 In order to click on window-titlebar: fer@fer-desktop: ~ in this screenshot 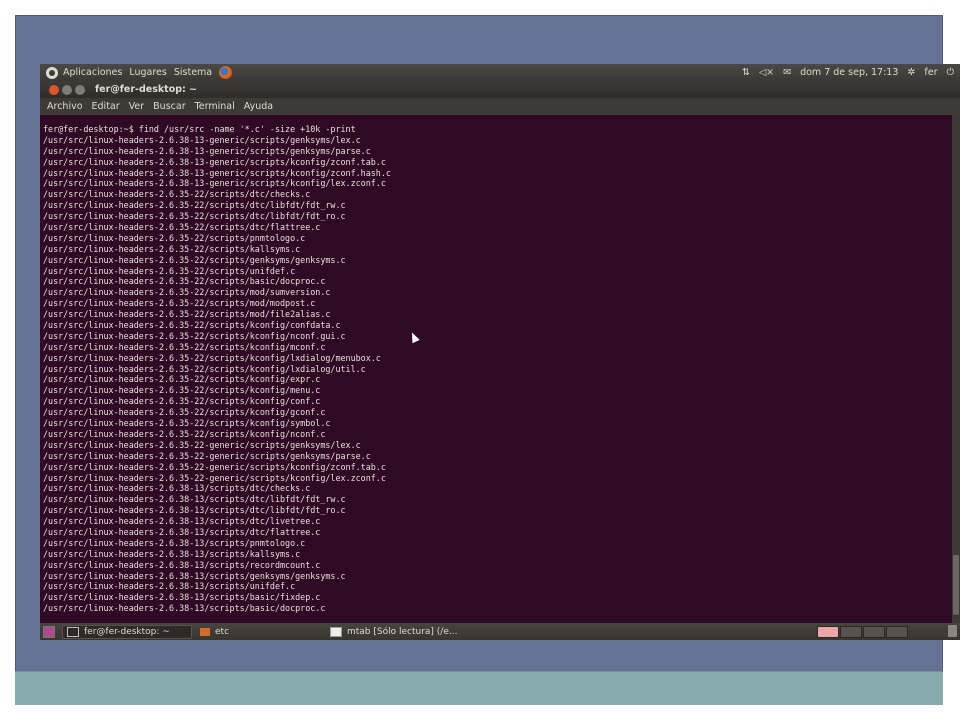, I will do `click(500, 89)`.